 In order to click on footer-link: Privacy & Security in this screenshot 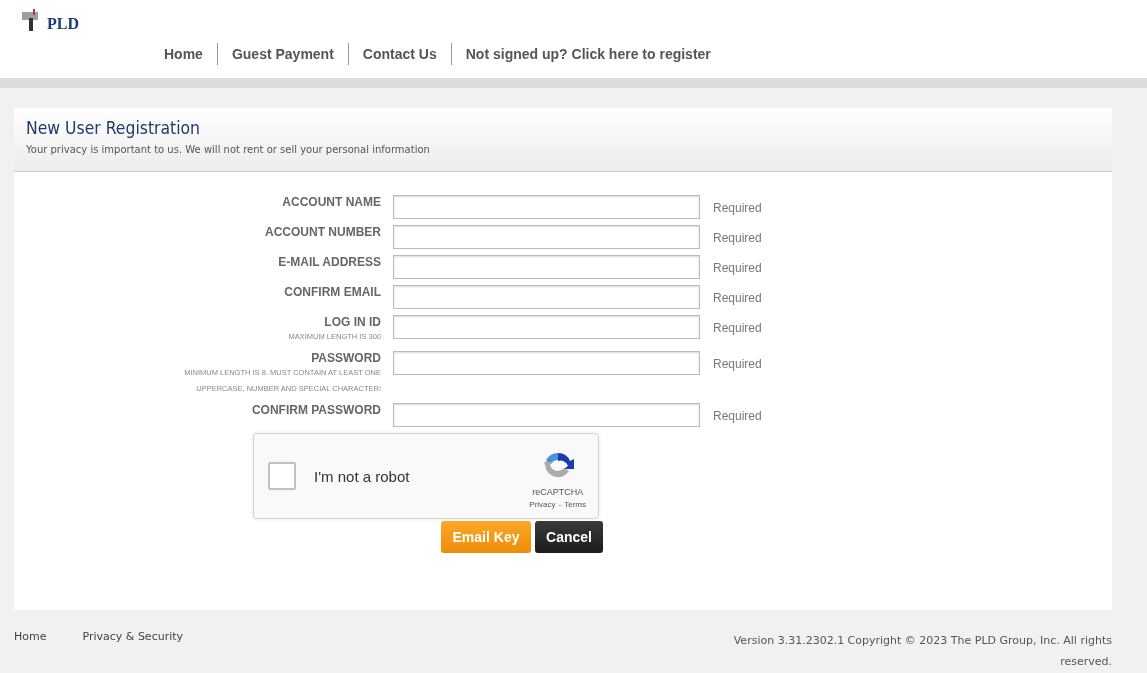, I will do `click(133, 636)`.